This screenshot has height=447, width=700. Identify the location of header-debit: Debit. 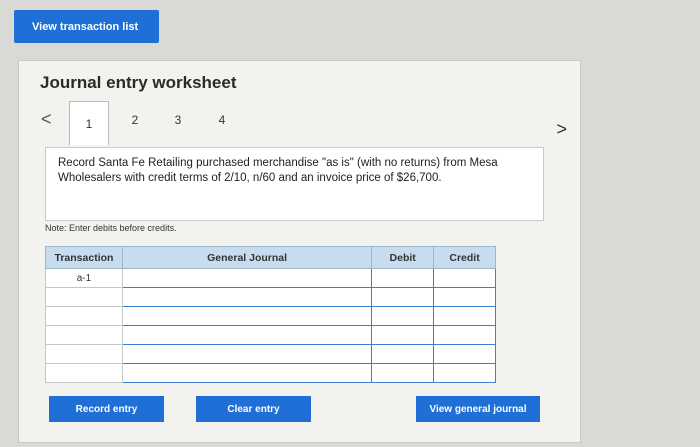
(403, 257).